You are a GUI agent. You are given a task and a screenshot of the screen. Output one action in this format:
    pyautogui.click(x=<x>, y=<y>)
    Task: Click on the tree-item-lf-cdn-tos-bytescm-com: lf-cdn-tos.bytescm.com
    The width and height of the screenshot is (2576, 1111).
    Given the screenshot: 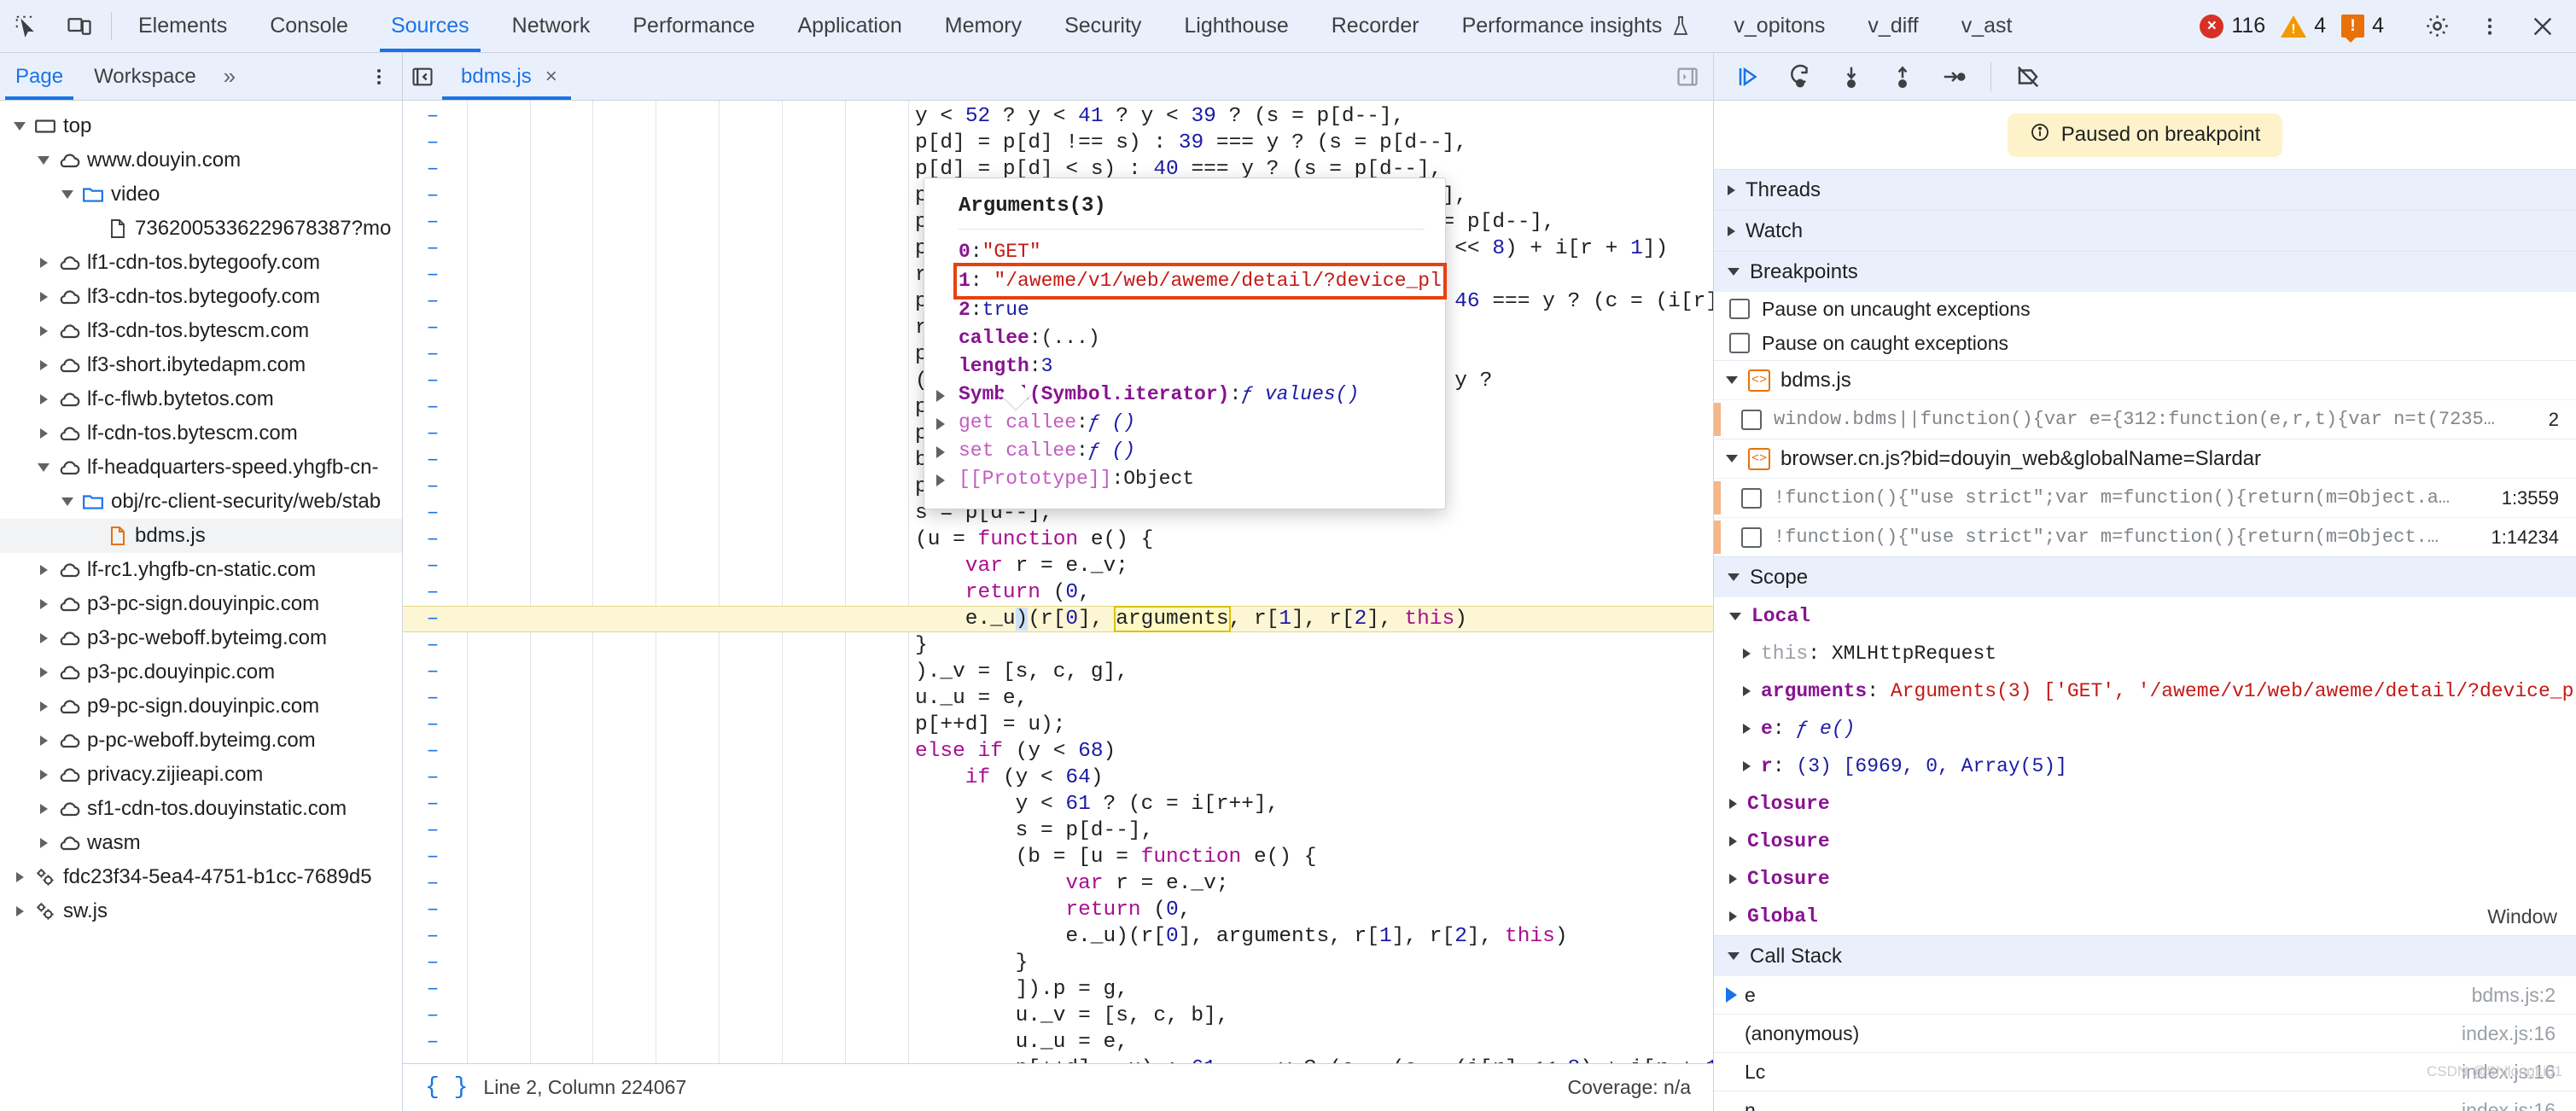 What is the action you would take?
    pyautogui.click(x=201, y=433)
    